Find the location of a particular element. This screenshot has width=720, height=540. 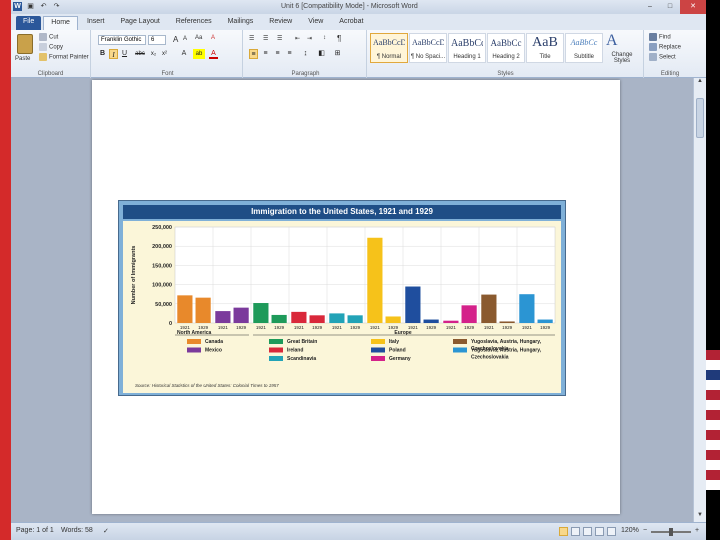

find-button: Find is located at coordinates (660, 37).